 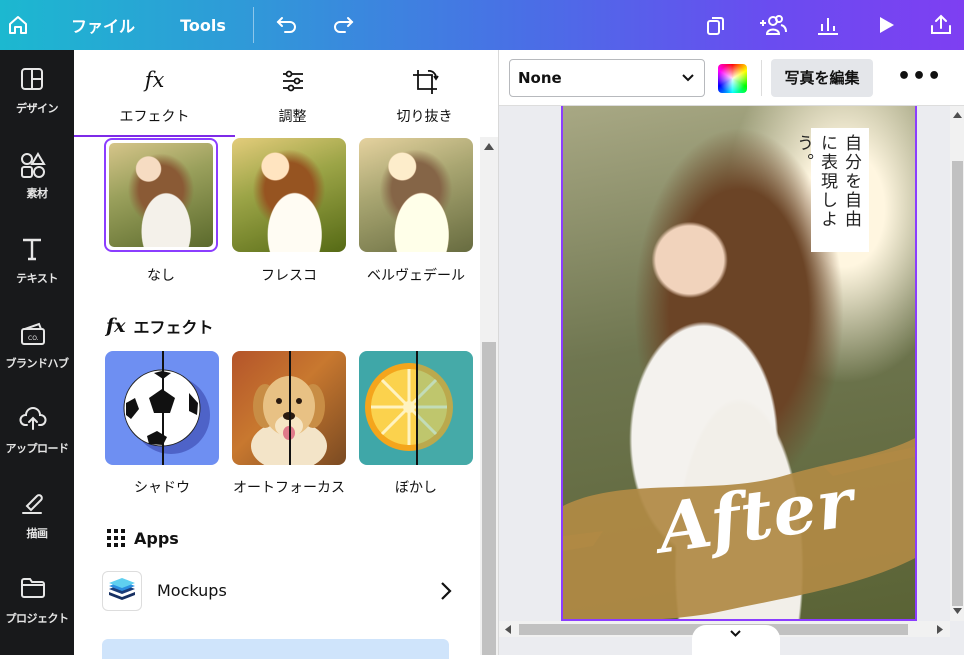 I want to click on folder-icon, so click(x=33, y=588).